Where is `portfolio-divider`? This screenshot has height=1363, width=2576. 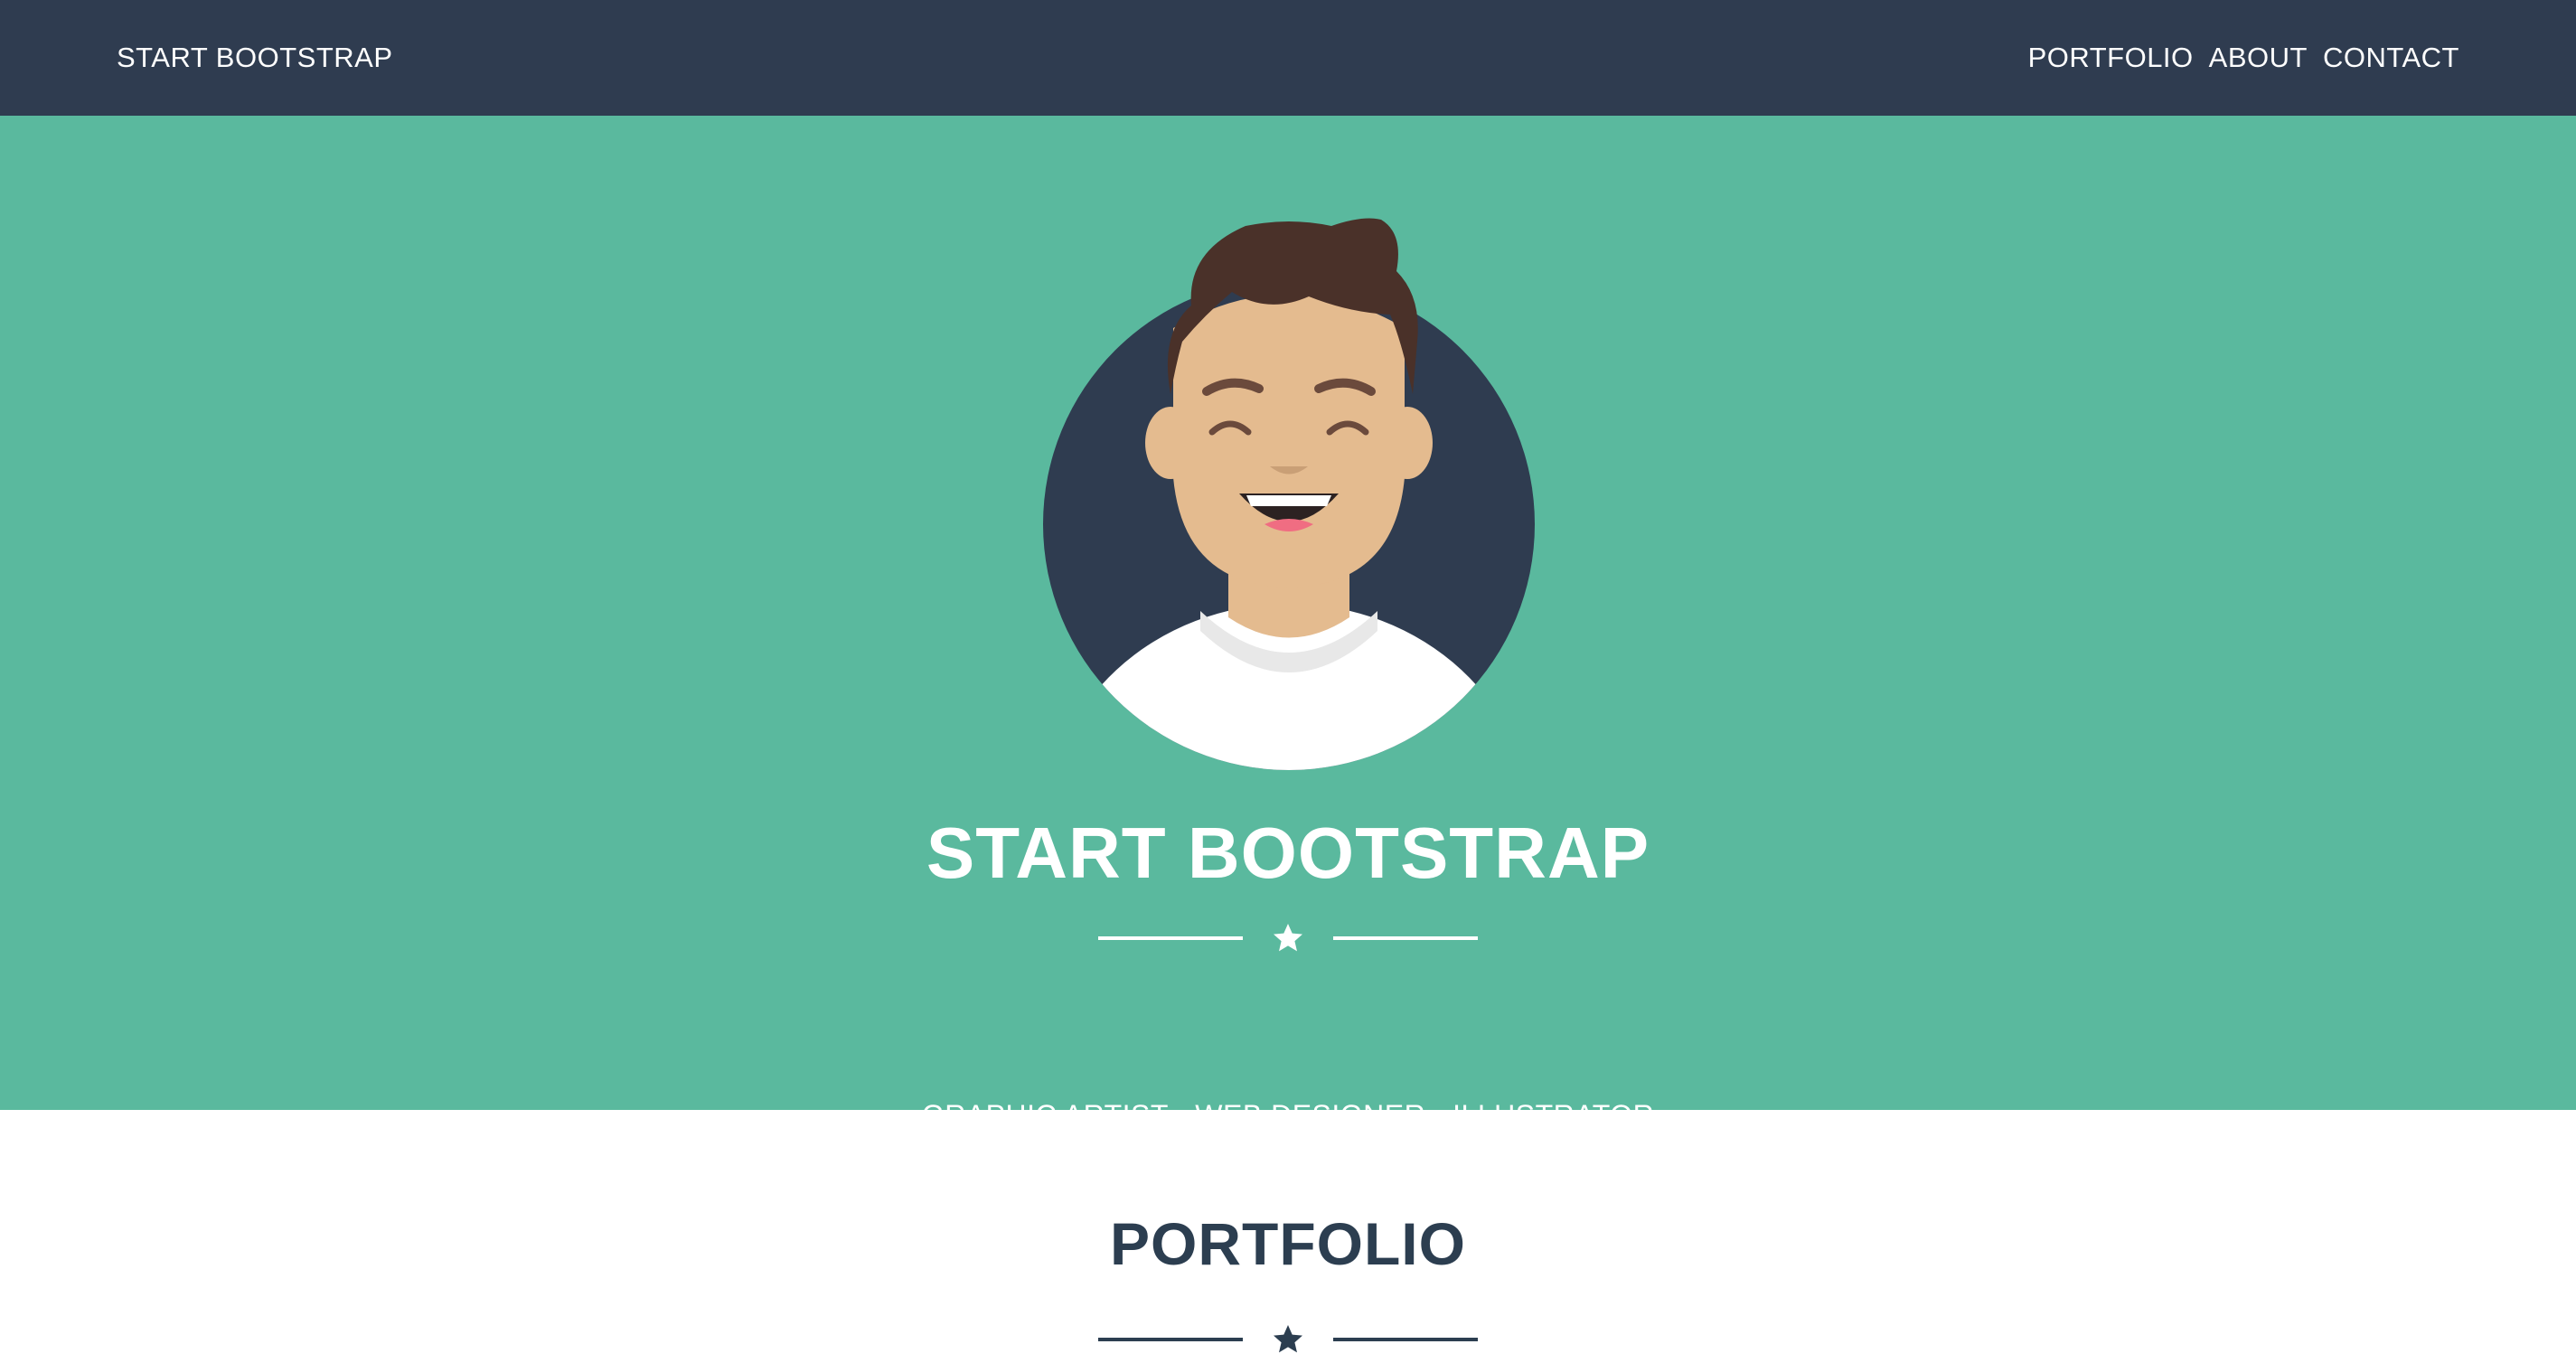
portfolio-divider is located at coordinates (1288, 1339).